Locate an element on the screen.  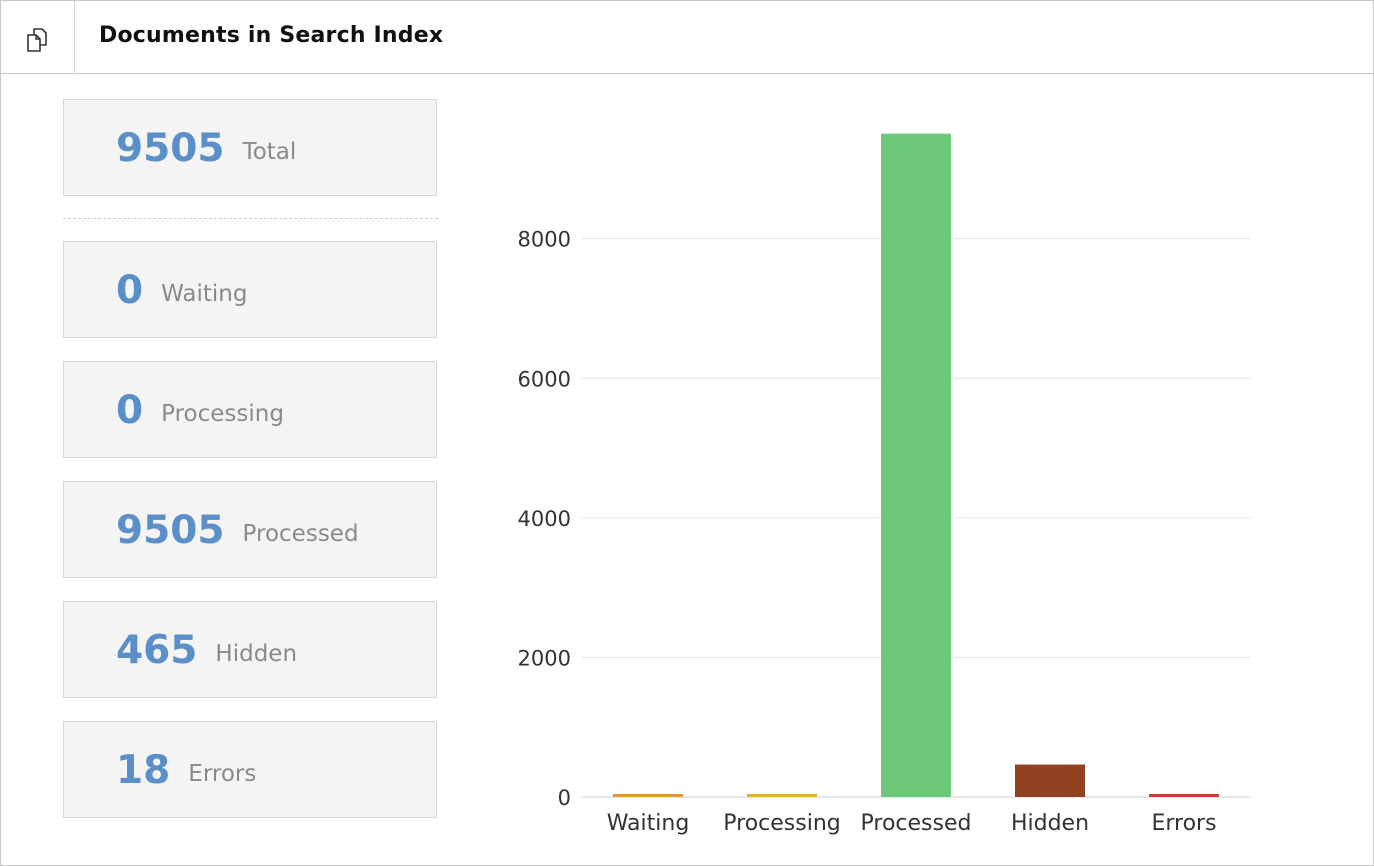
y-tick-label: 2000 is located at coordinates (544, 658).